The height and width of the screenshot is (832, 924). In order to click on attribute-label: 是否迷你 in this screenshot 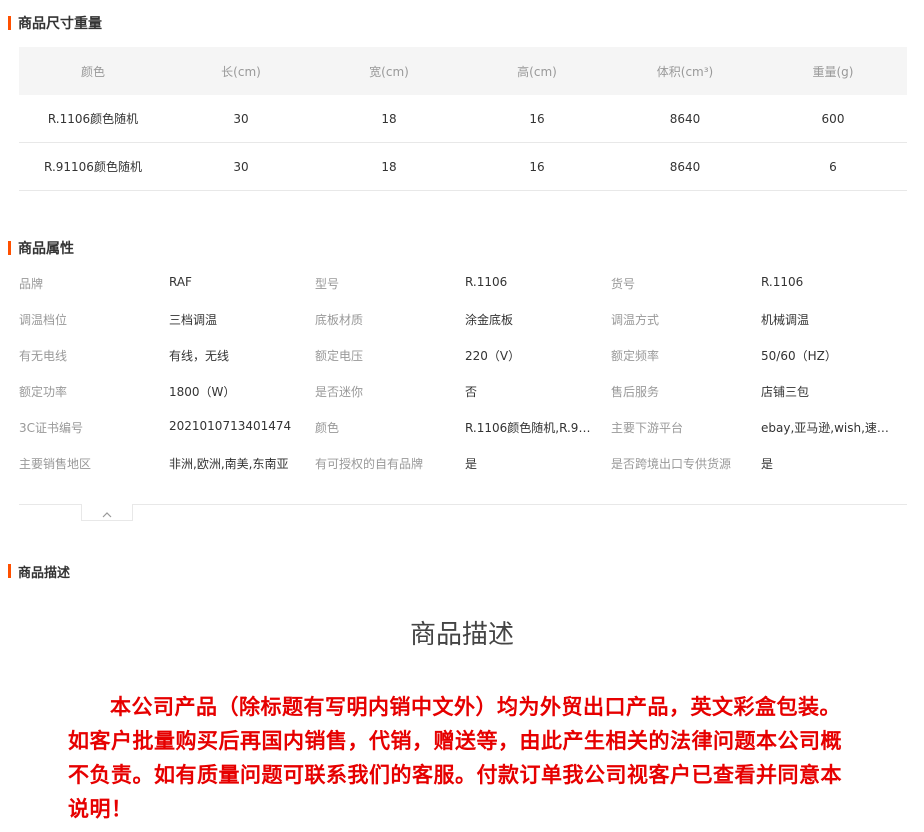, I will do `click(339, 391)`.